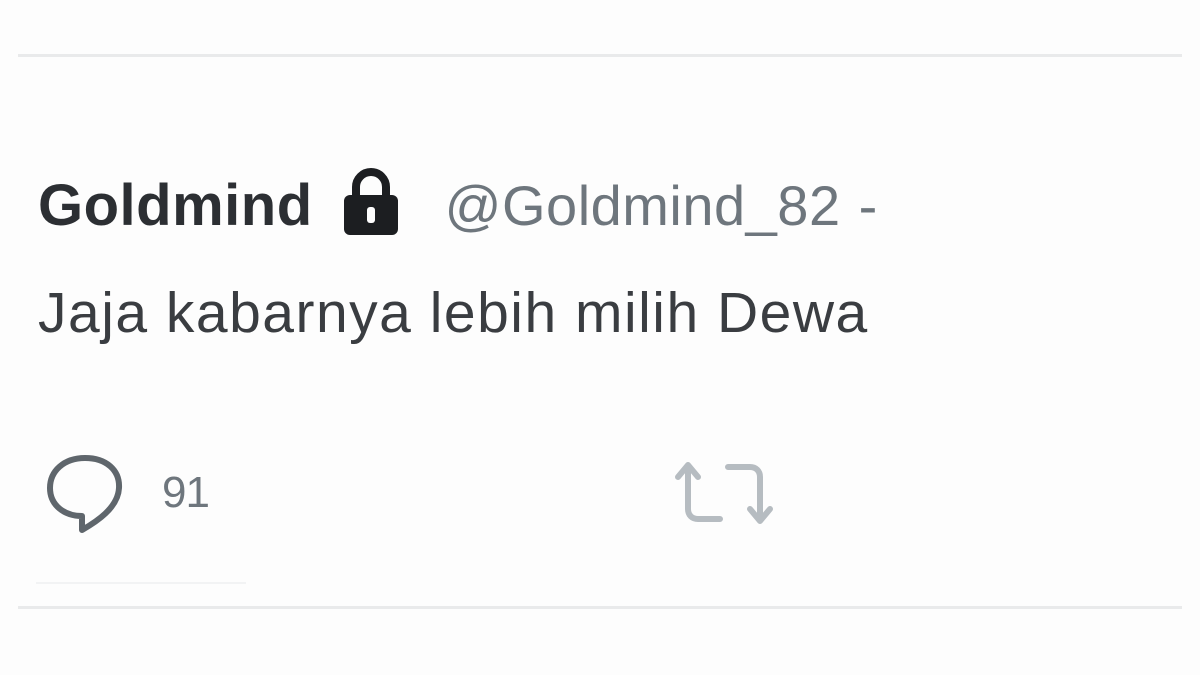 This screenshot has width=1200, height=675. Describe the element at coordinates (175, 205) in the screenshot. I see `display-name: Goldmind` at that location.